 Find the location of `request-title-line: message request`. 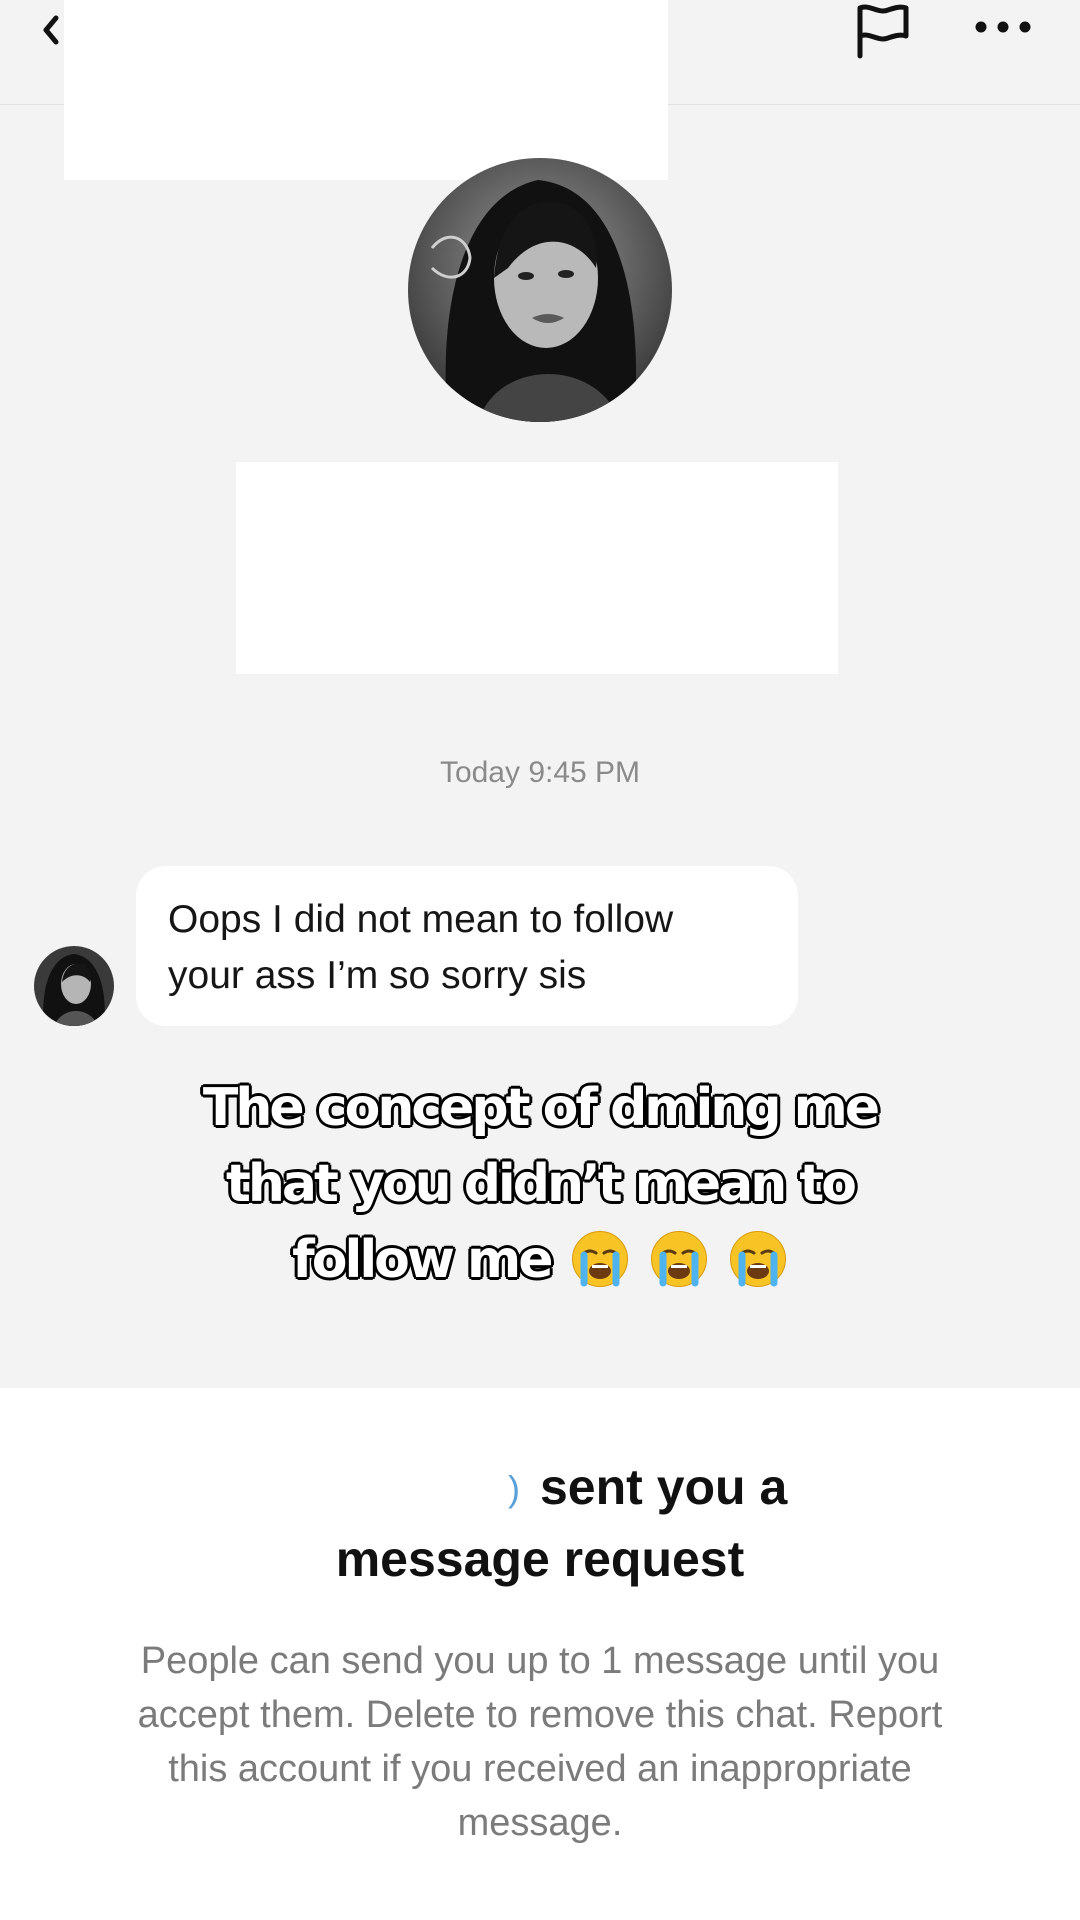

request-title-line: message request is located at coordinates (540, 1559).